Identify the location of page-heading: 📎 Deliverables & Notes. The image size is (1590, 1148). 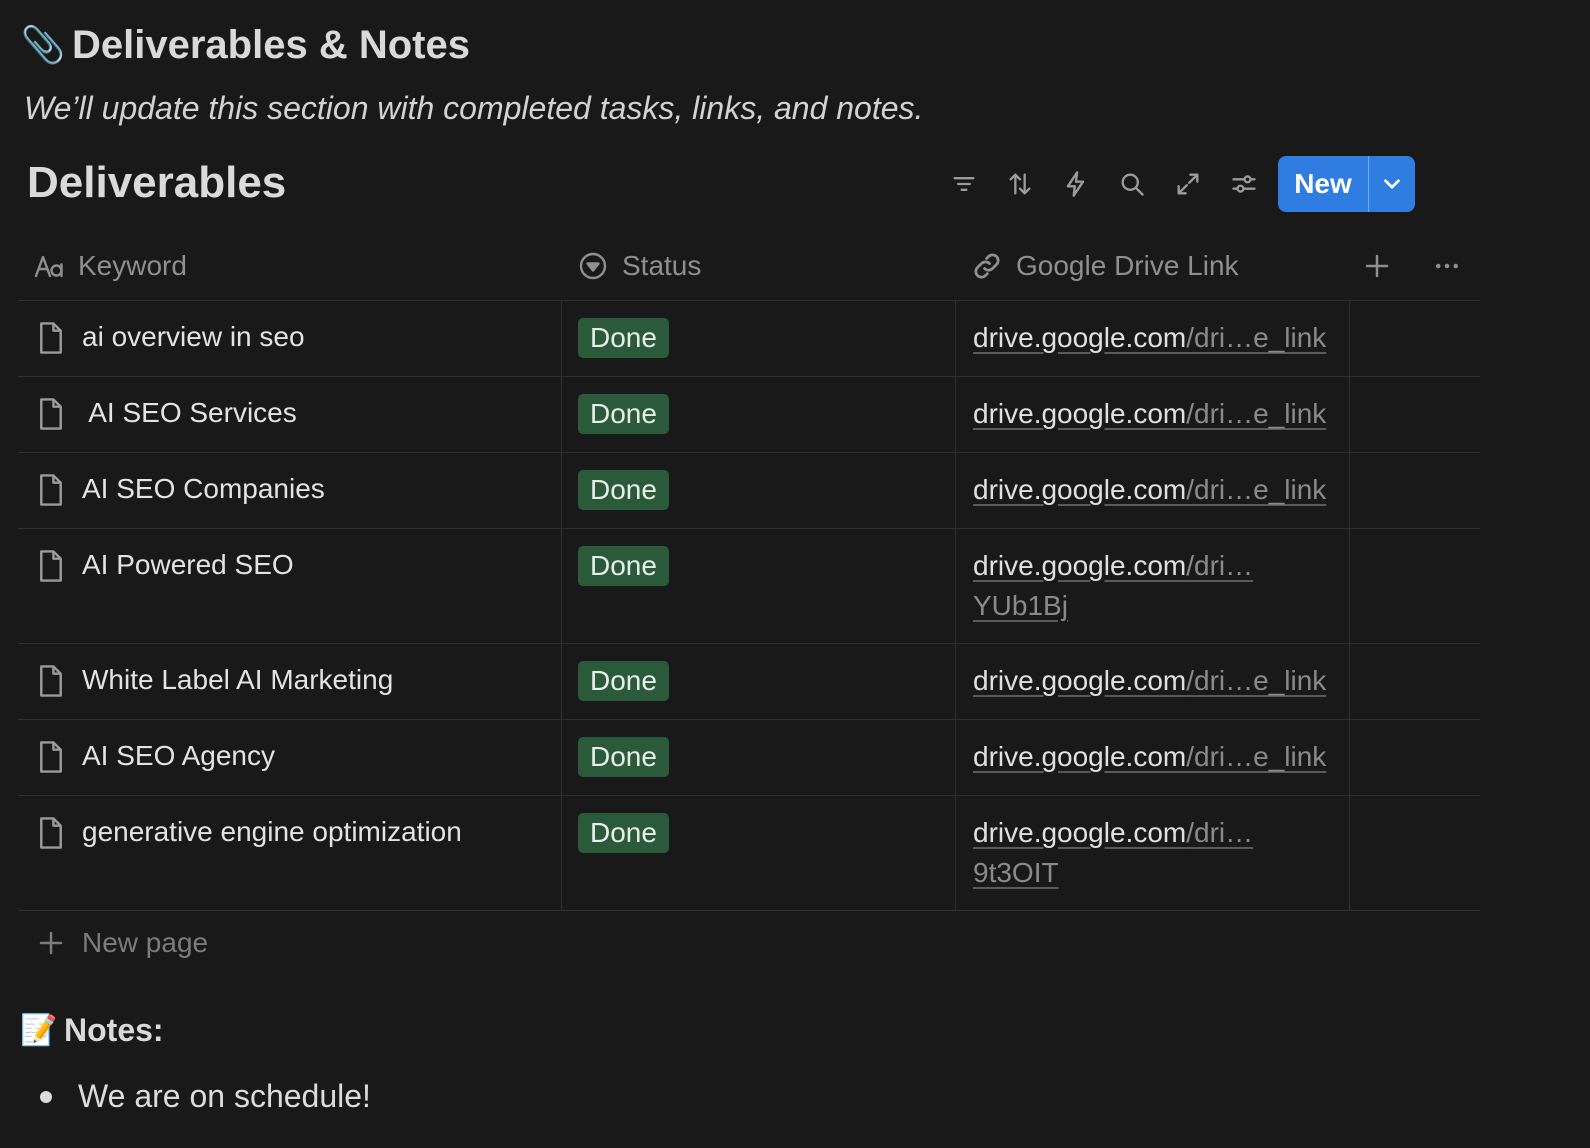
(245, 45).